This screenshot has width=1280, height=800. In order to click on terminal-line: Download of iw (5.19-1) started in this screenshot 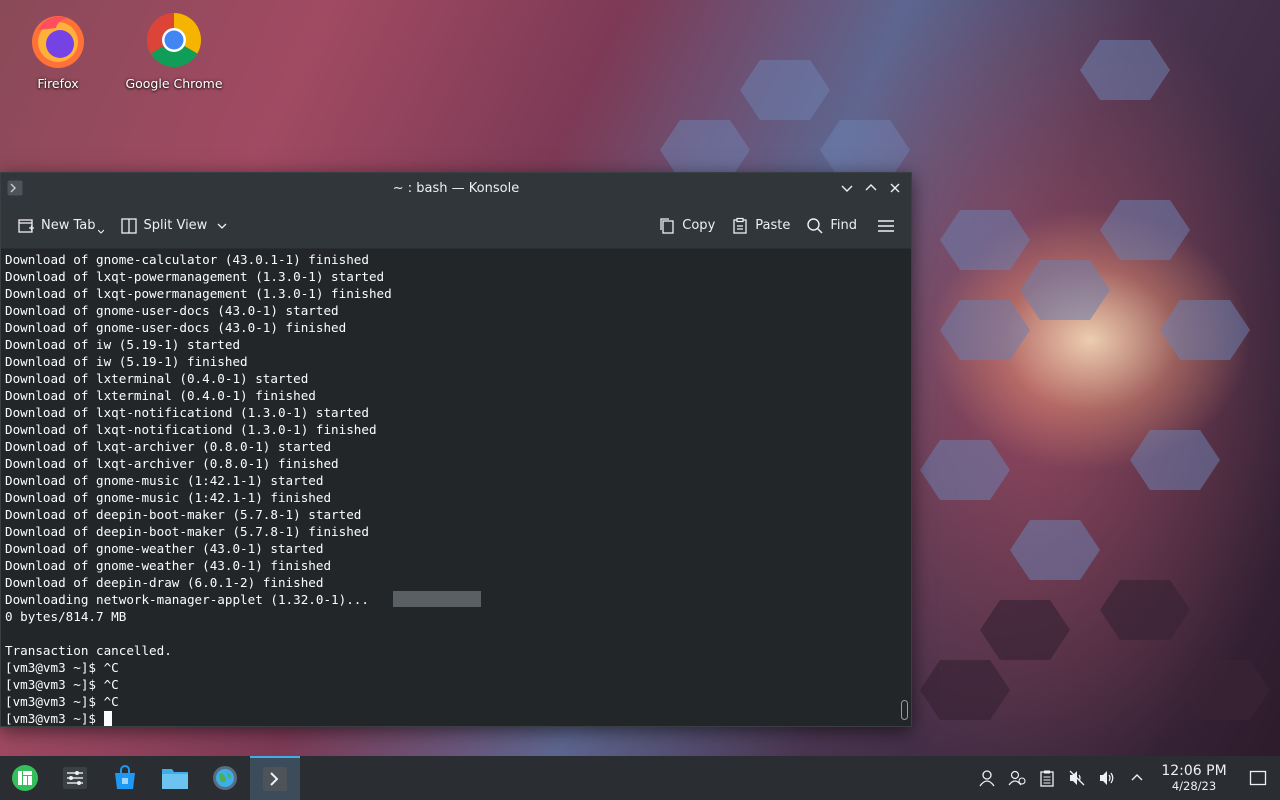, I will do `click(123, 344)`.